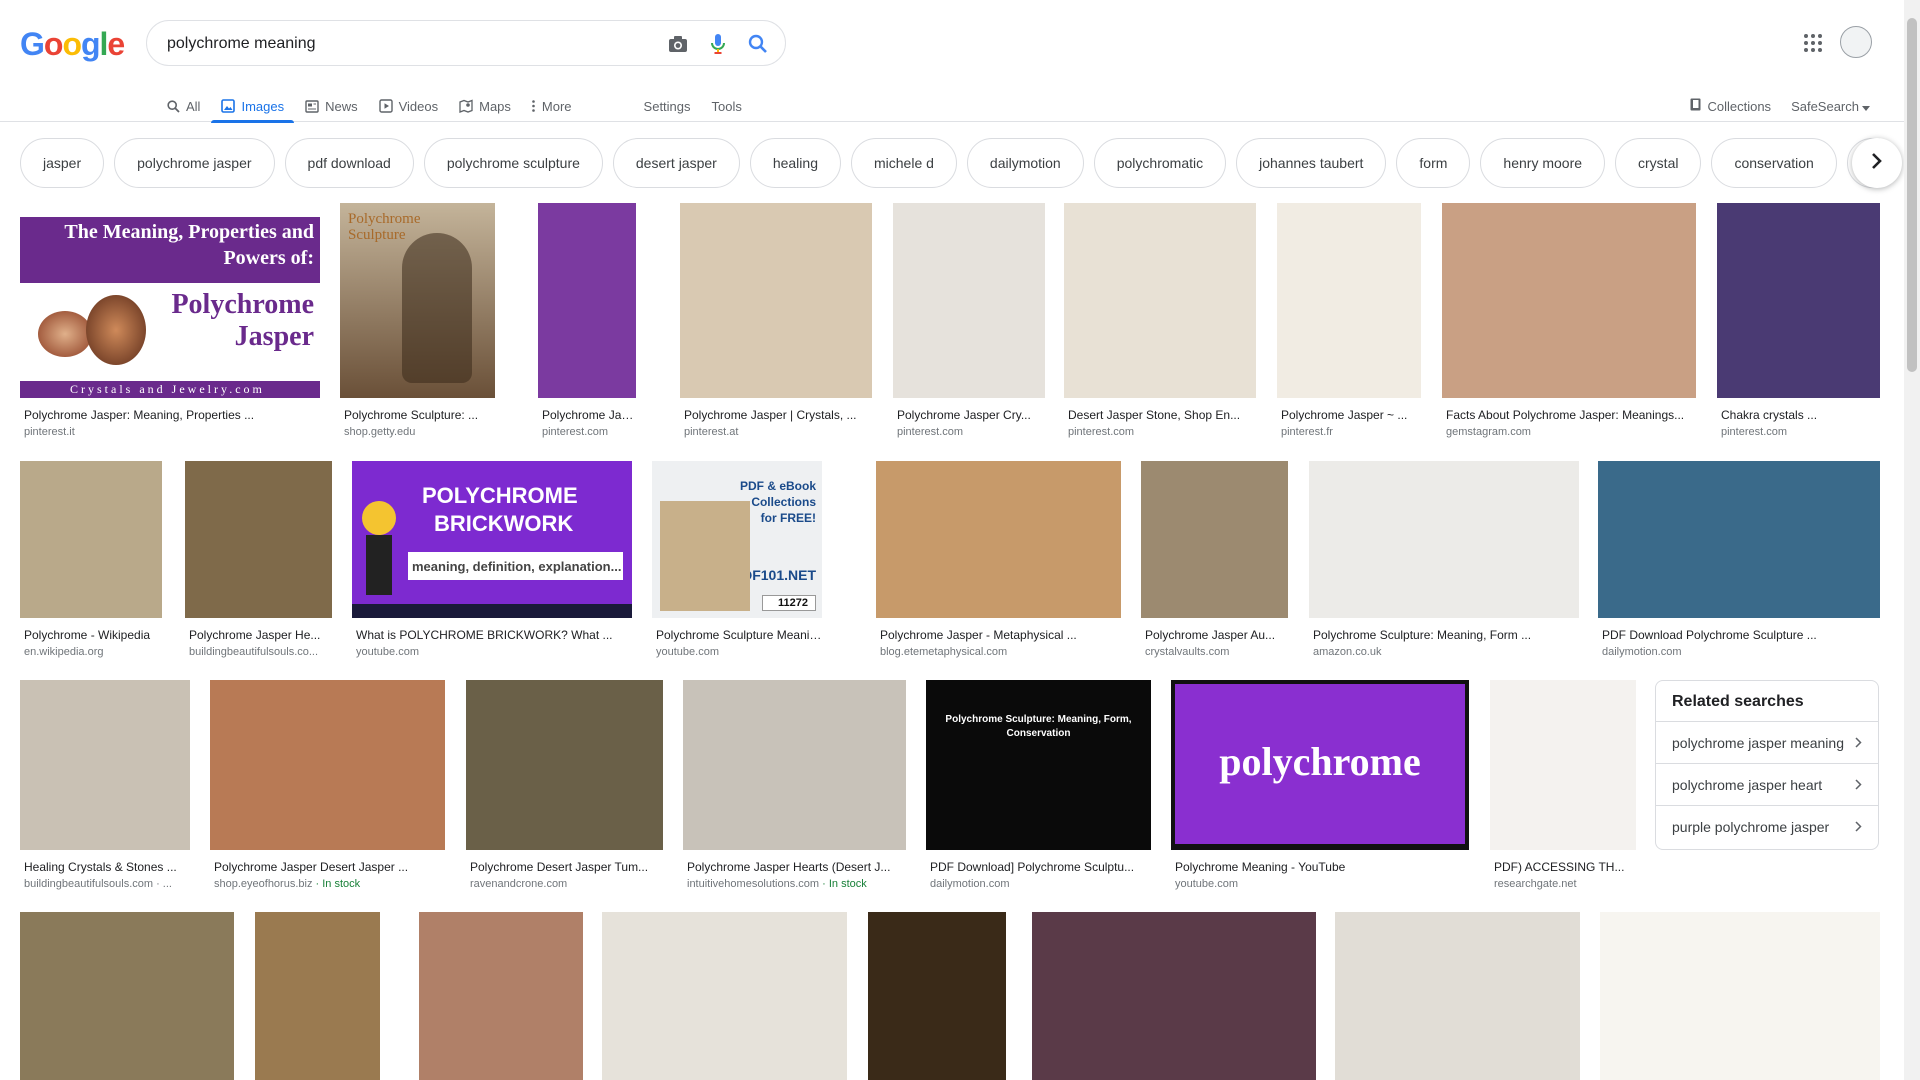 This screenshot has height=1080, width=1920. Describe the element at coordinates (676, 163) in the screenshot. I see `filter-chip: desert jasper` at that location.